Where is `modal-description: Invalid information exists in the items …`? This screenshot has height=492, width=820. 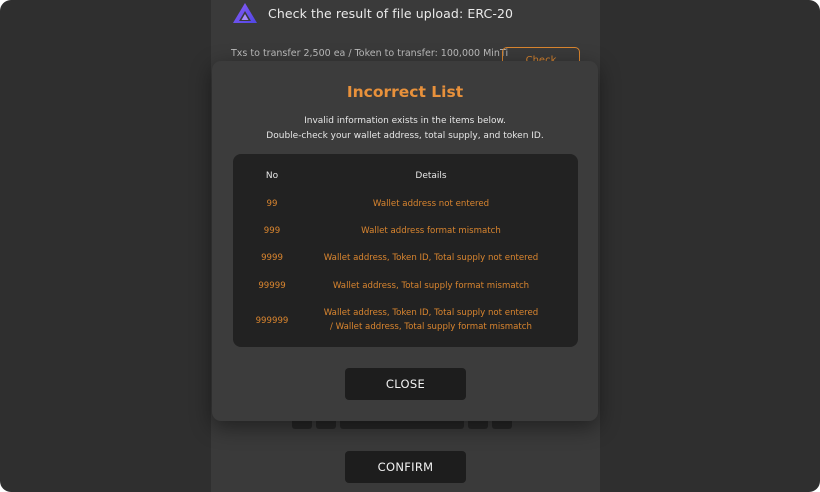 modal-description: Invalid information exists in the items … is located at coordinates (405, 129).